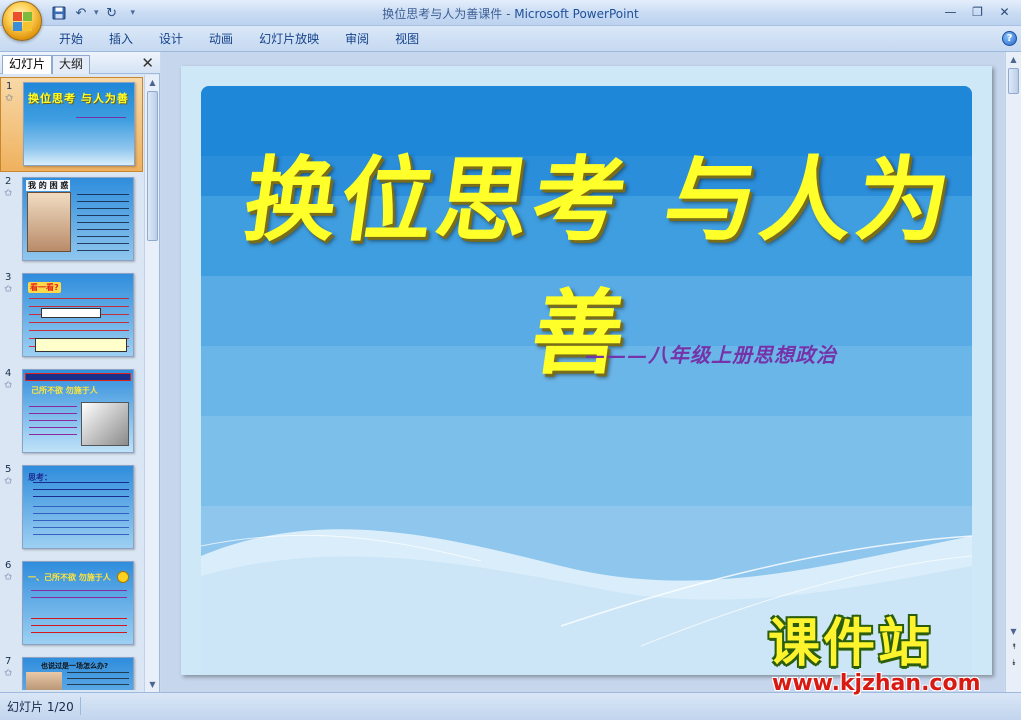 The height and width of the screenshot is (720, 1021). I want to click on tab-design: 设计, so click(171, 39).